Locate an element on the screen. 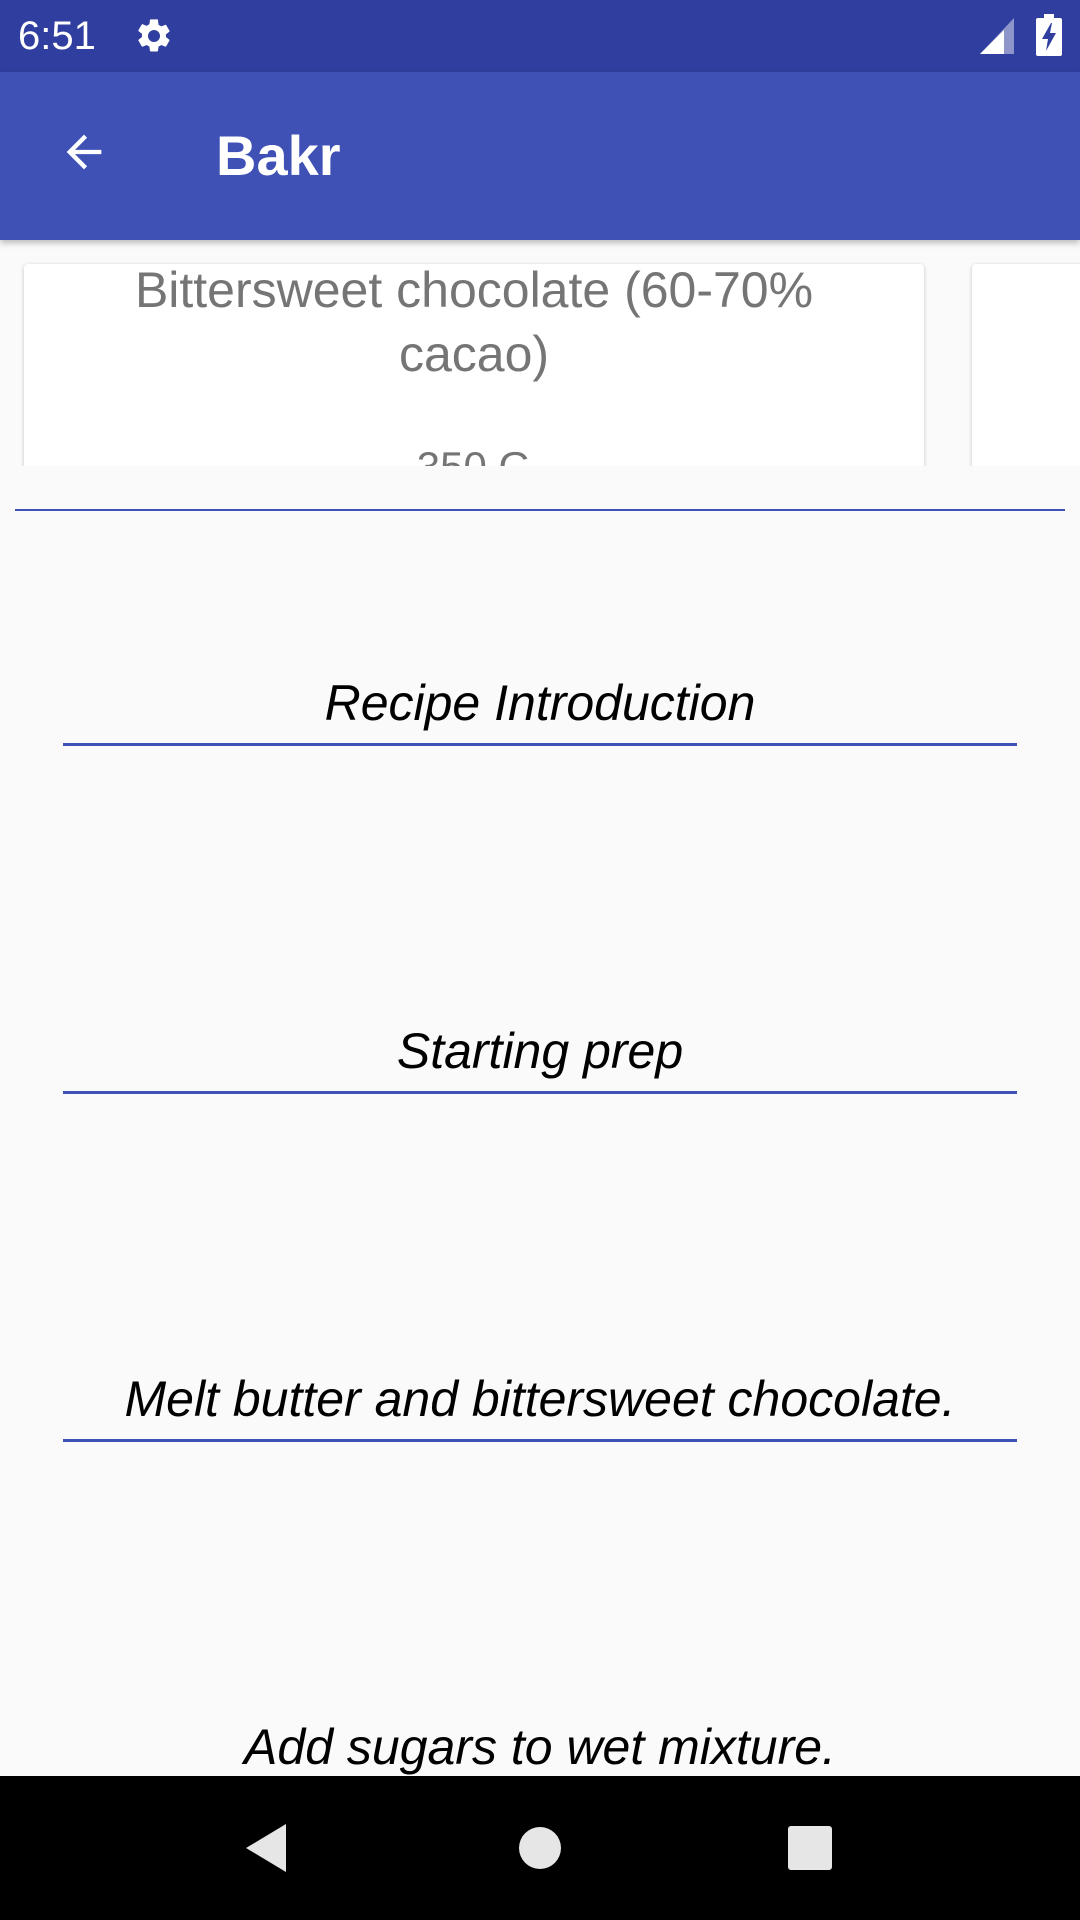  step-item: Recipe Introduction is located at coordinates (540, 711).